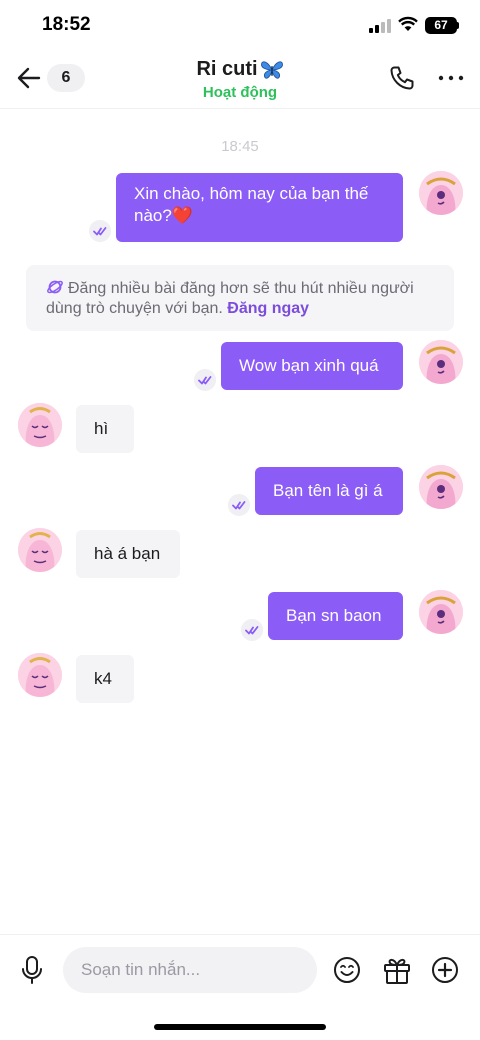 The height and width of the screenshot is (1040, 480). Describe the element at coordinates (271, 69) in the screenshot. I see `butterfly-emoji-icon` at that location.